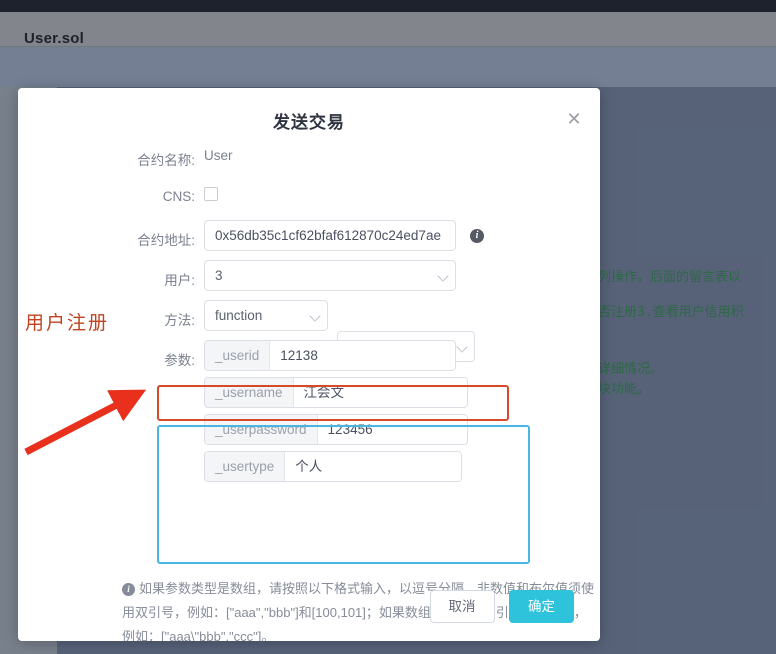  I want to click on confirm-button: 确定, so click(541, 606).